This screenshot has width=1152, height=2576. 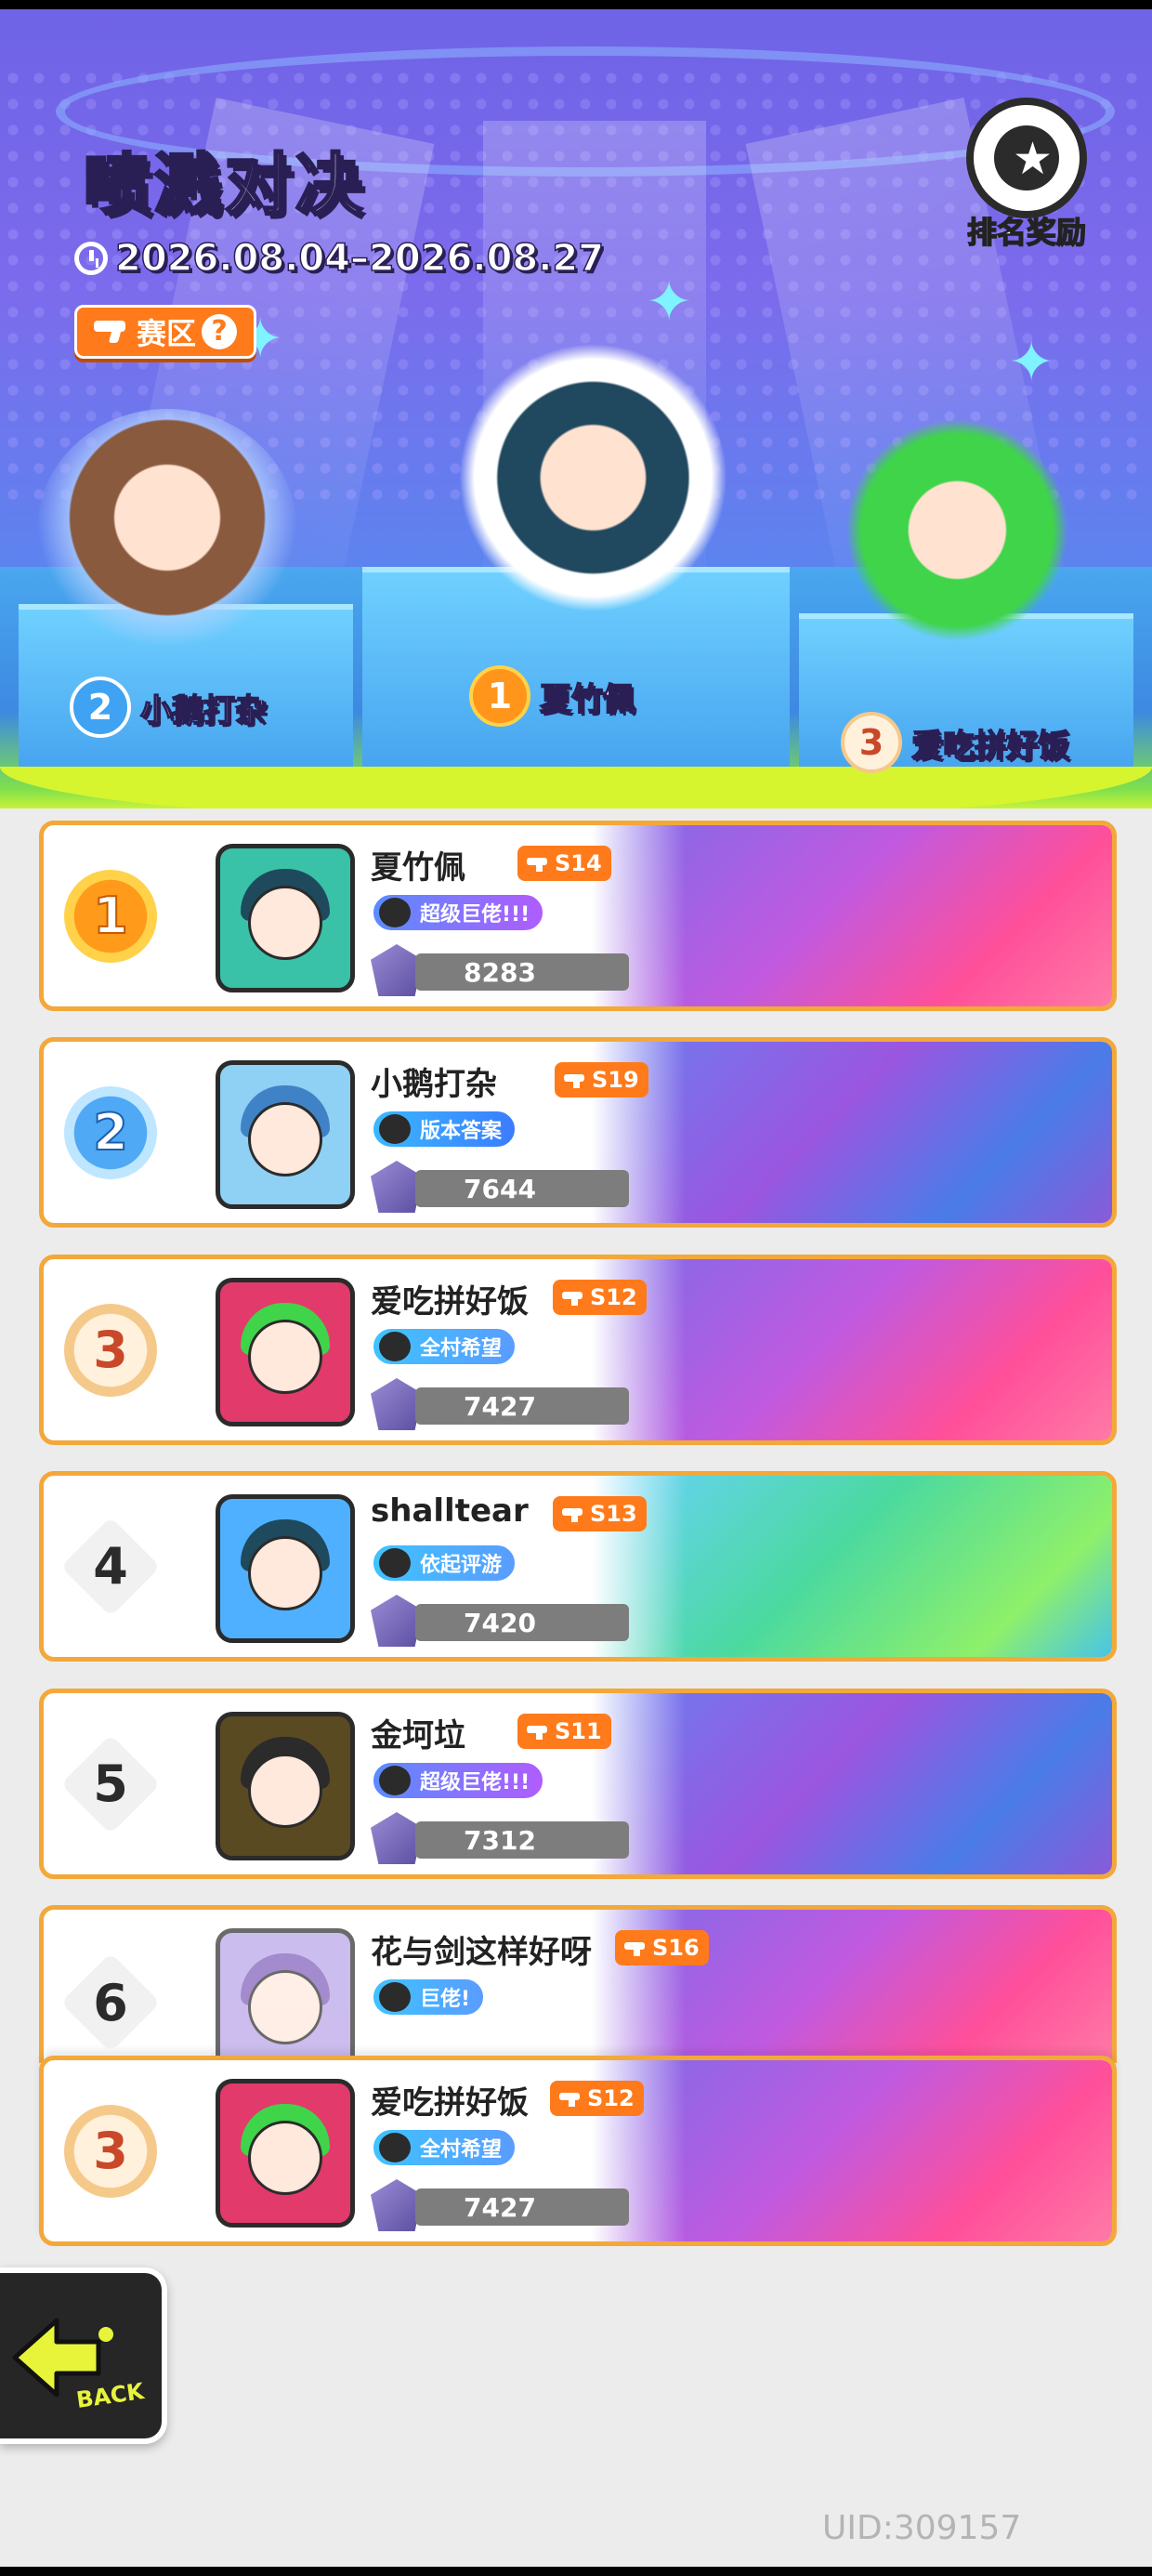 What do you see at coordinates (522, 1840) in the screenshot?
I see `score-value: 7312` at bounding box center [522, 1840].